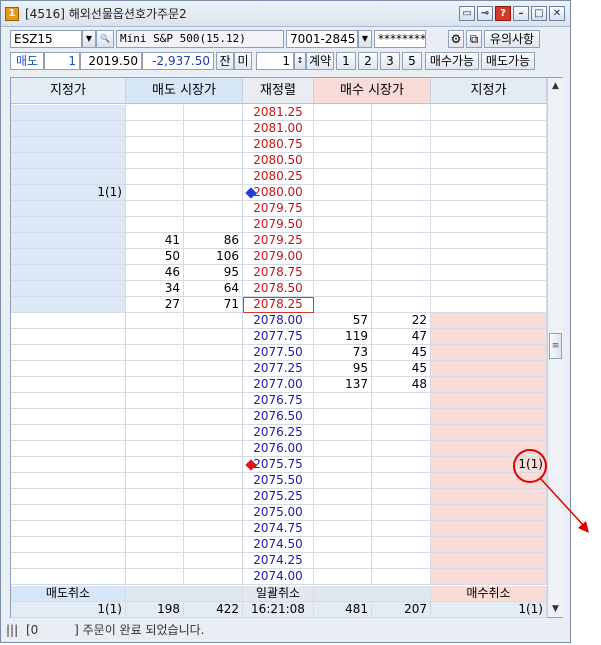  What do you see at coordinates (346, 61) in the screenshot?
I see `qty-preset-1: 1` at bounding box center [346, 61].